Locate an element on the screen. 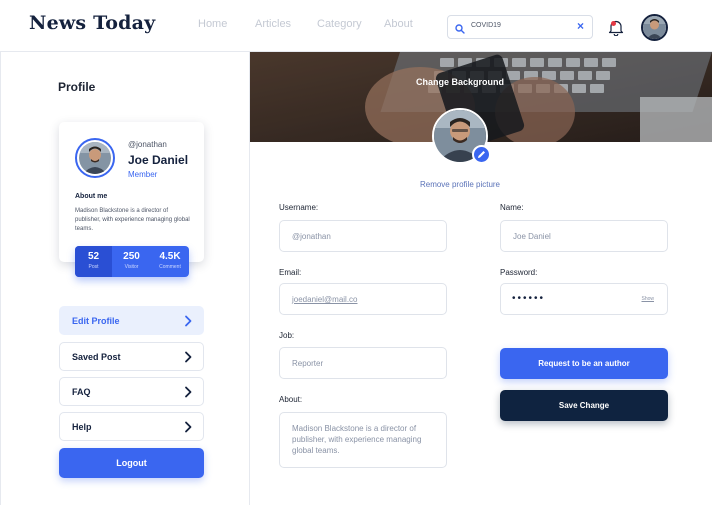  sidebar-item-help: Help is located at coordinates (131, 426).